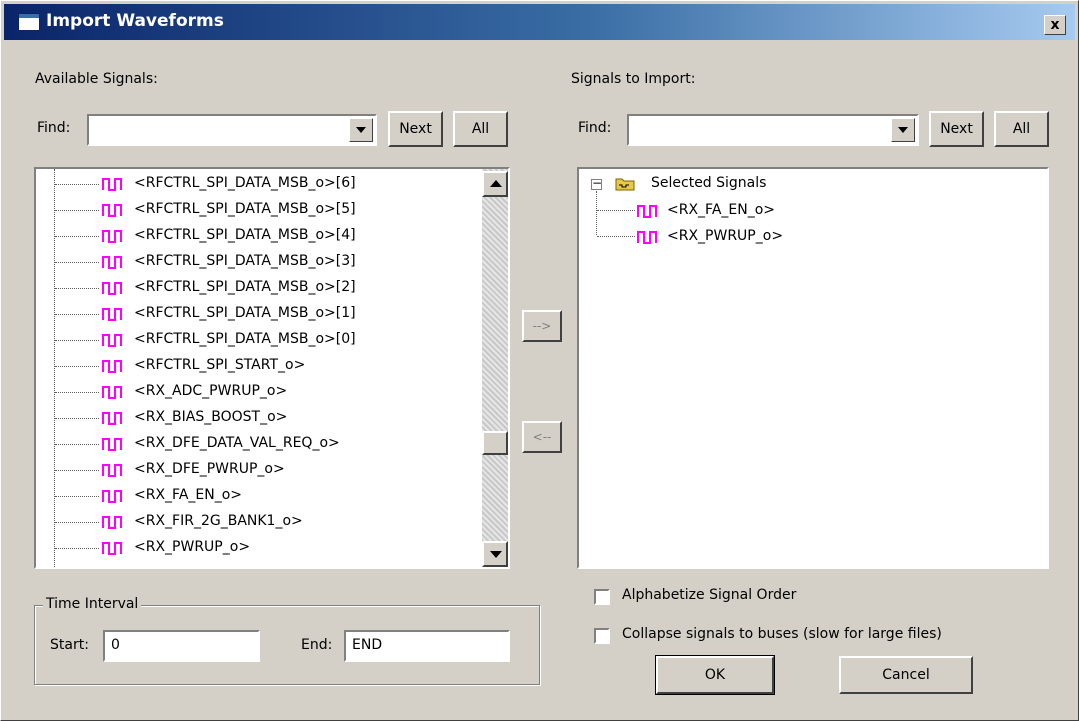  I want to click on collapse-buses-checkbox, so click(602, 636).